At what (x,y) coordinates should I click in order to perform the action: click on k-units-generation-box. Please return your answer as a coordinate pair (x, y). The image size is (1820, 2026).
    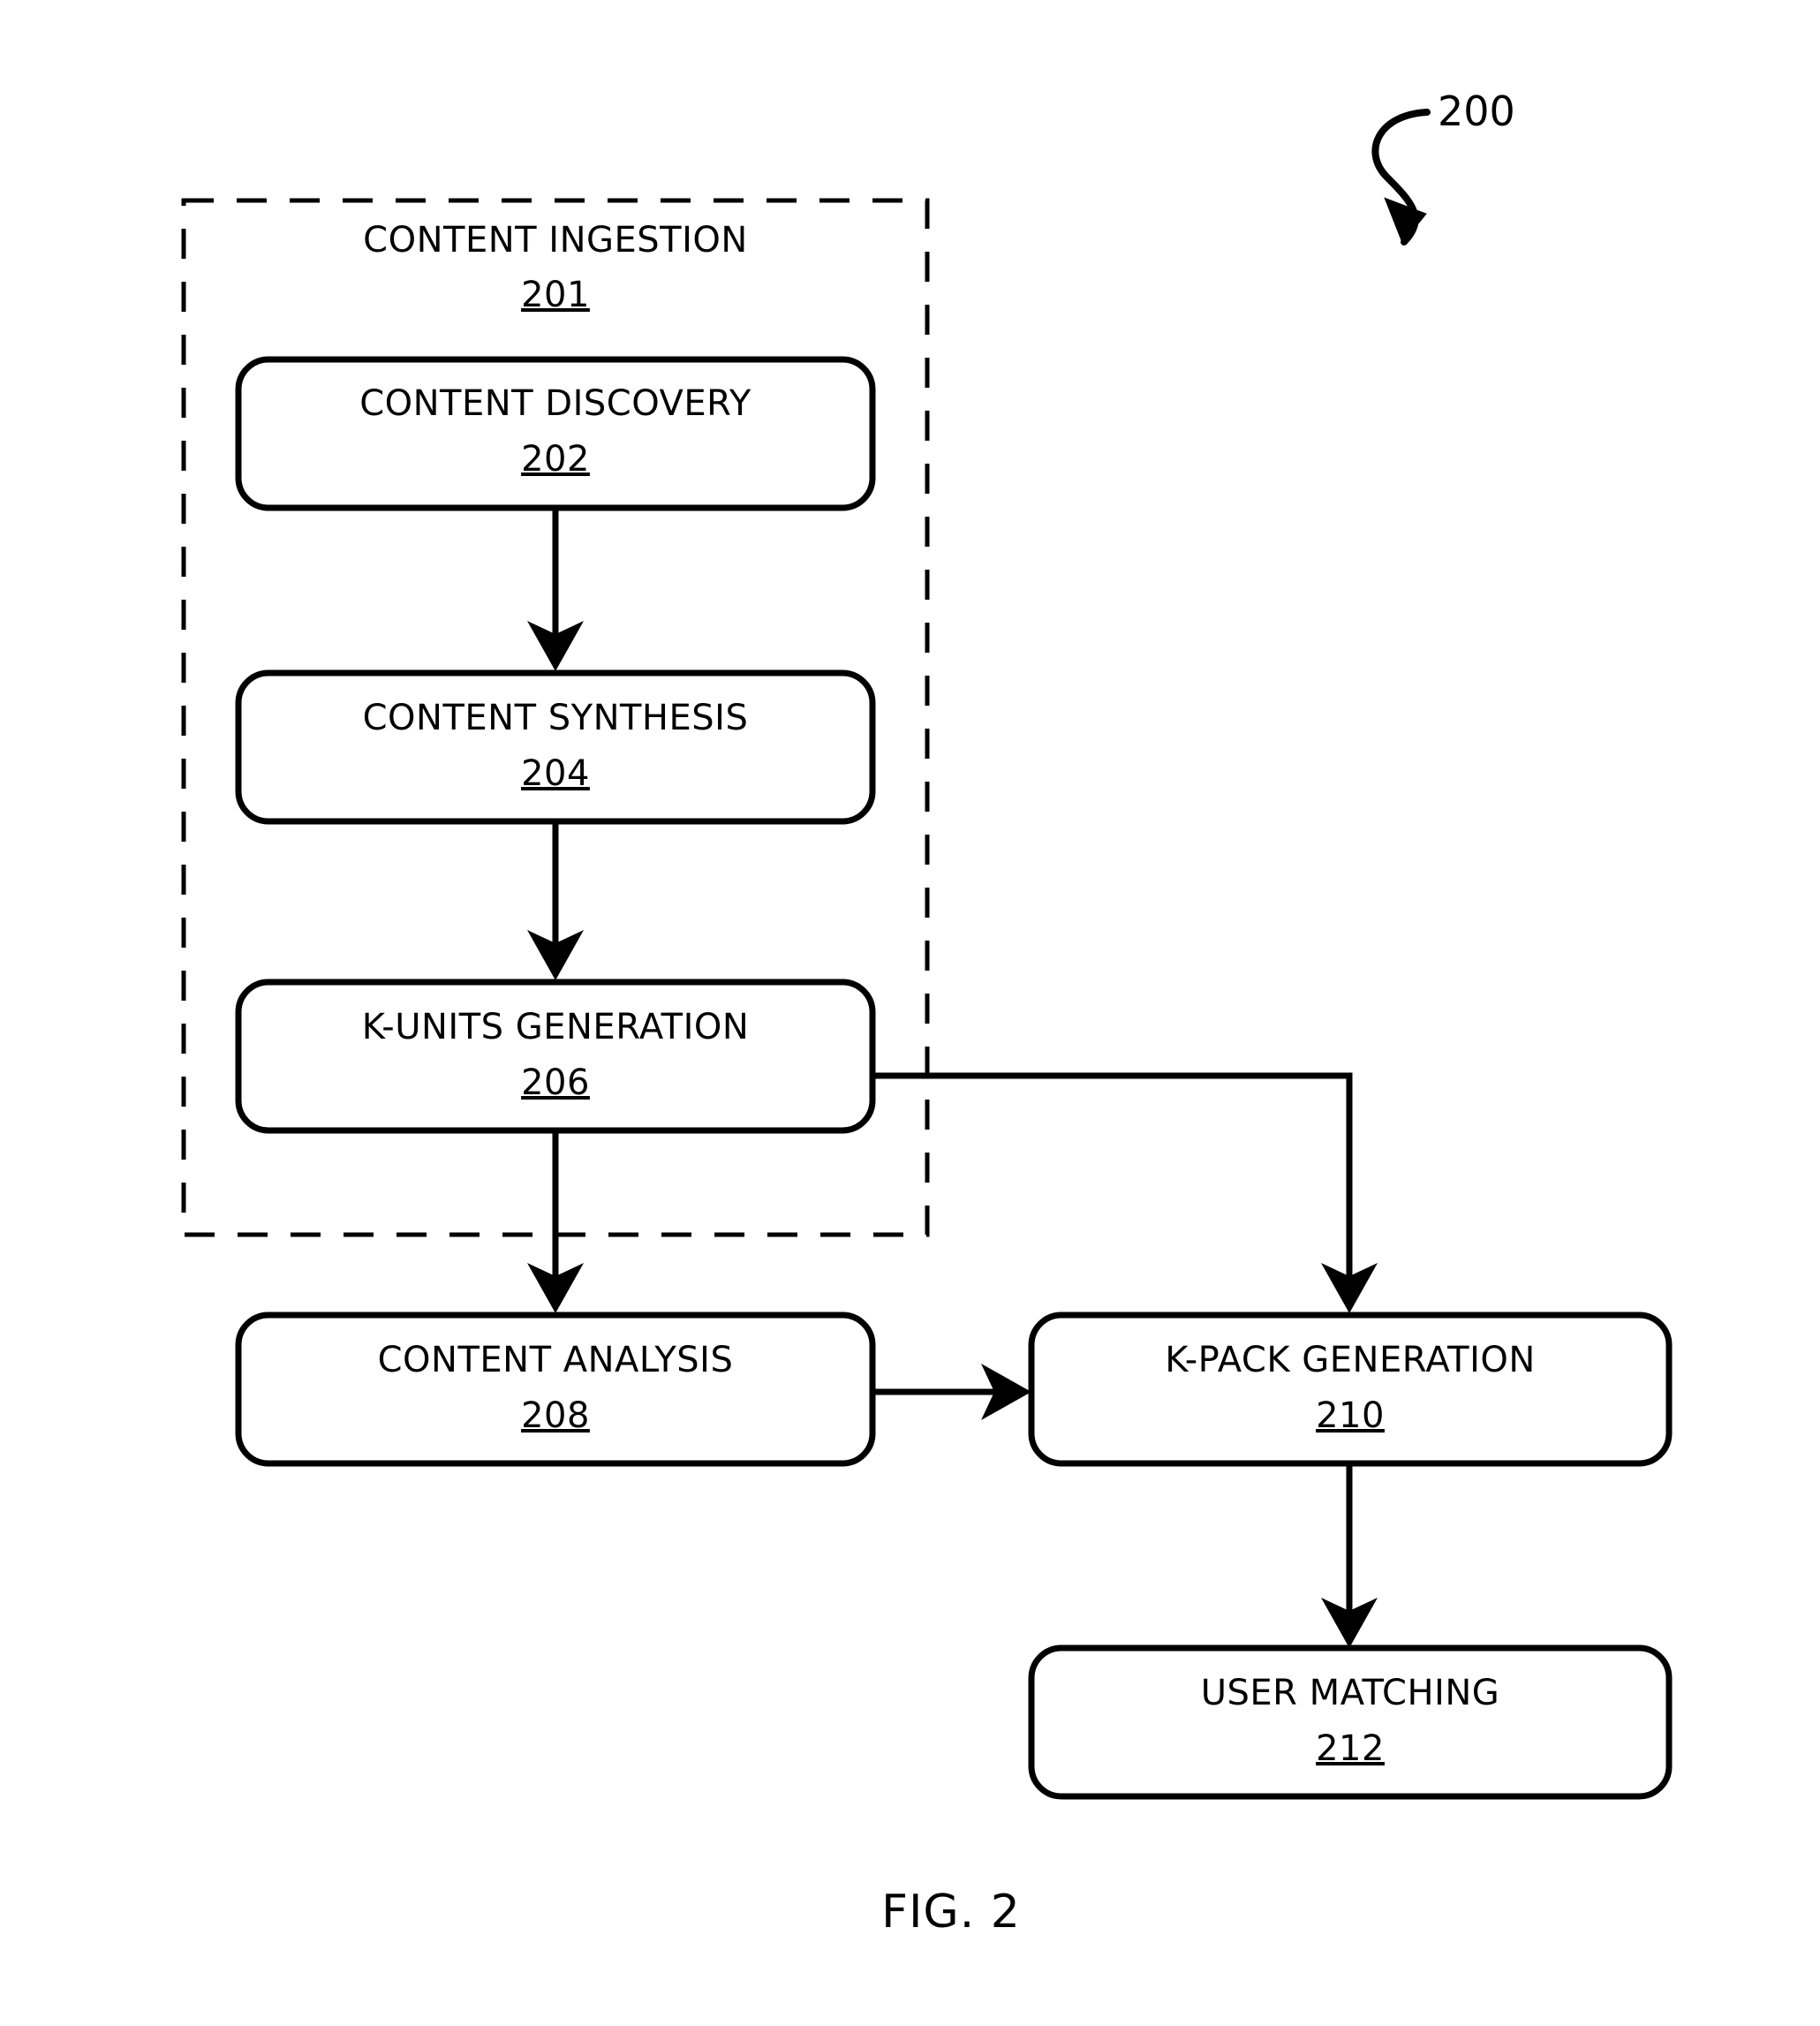
    Looking at the image, I should click on (555, 1056).